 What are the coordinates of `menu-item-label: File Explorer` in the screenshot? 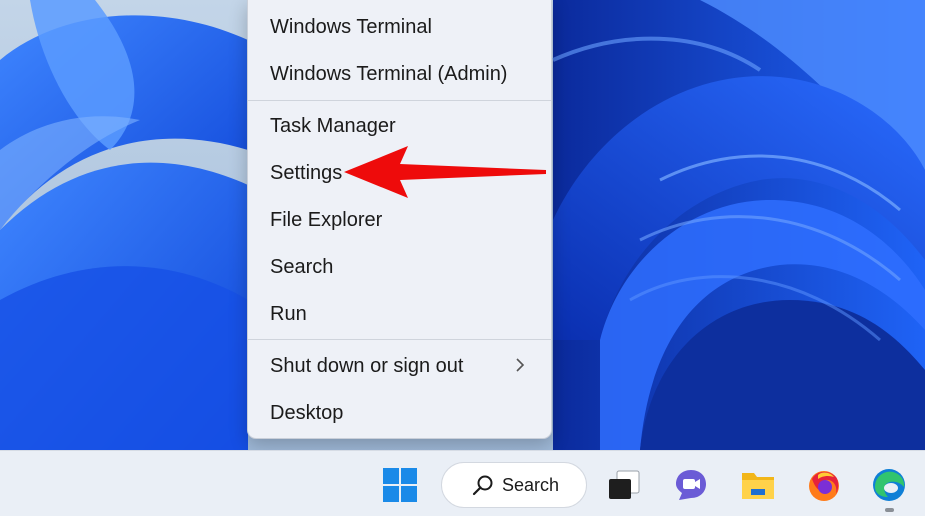 It's located at (326, 219).